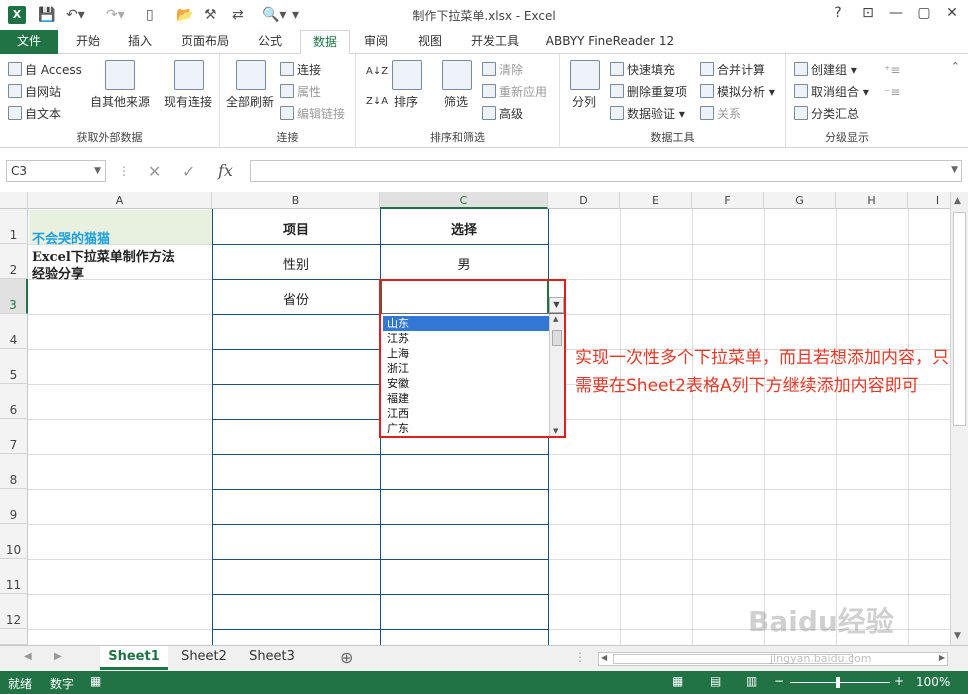 The height and width of the screenshot is (694, 968). What do you see at coordinates (751, 681) in the screenshot?
I see `page-break-view-icon: ▥` at bounding box center [751, 681].